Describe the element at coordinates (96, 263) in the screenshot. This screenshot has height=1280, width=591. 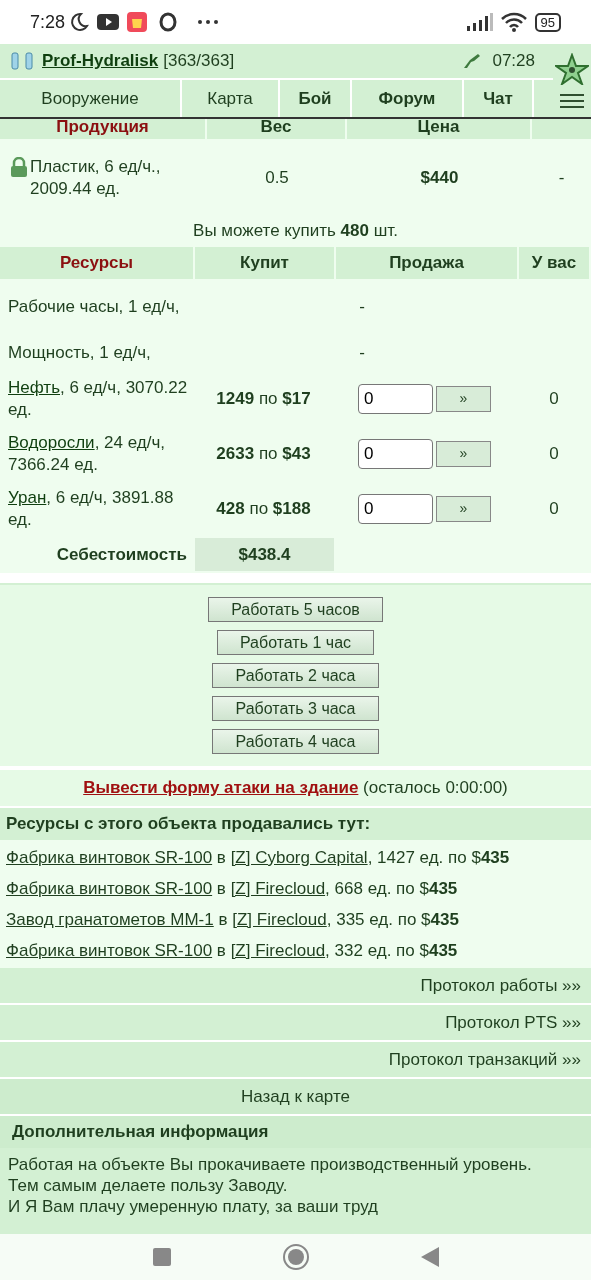
I see `column-header: Ресурсы` at that location.